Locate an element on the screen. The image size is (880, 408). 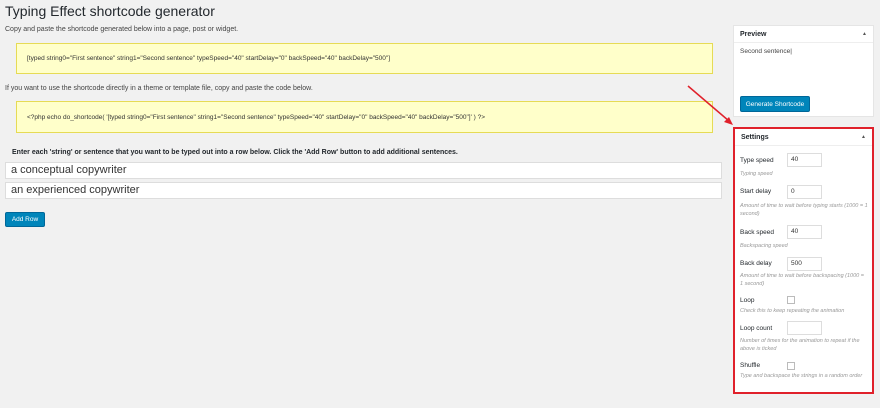
shuffle-checkbox is located at coordinates (791, 366).